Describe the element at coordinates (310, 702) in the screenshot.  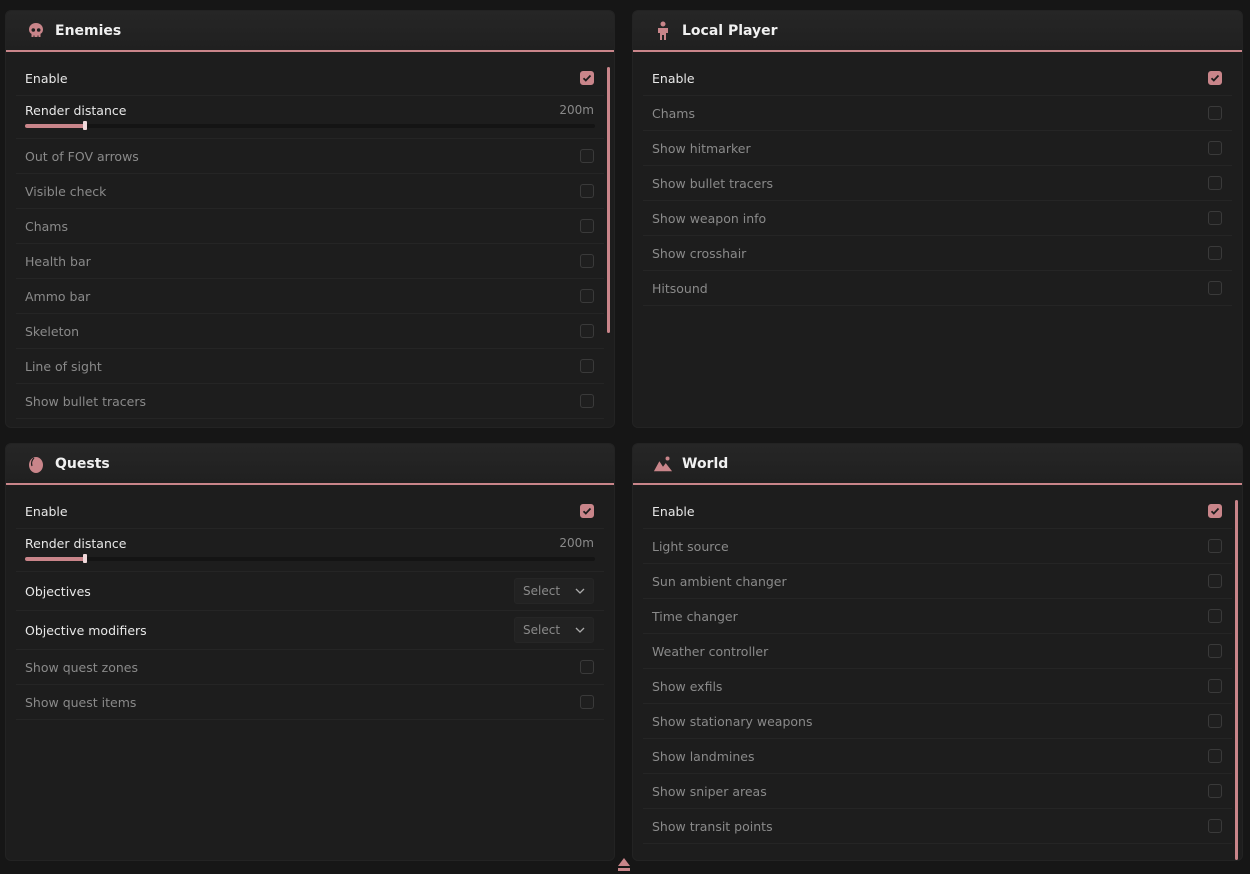
I see `list-item: Show quest items` at that location.